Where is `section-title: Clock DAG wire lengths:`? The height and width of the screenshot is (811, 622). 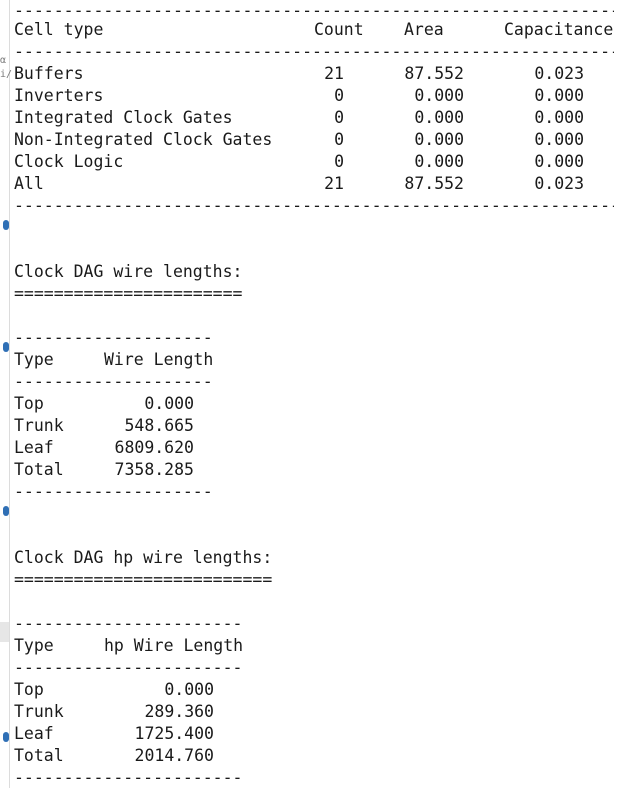 section-title: Clock DAG wire lengths: is located at coordinates (128, 271).